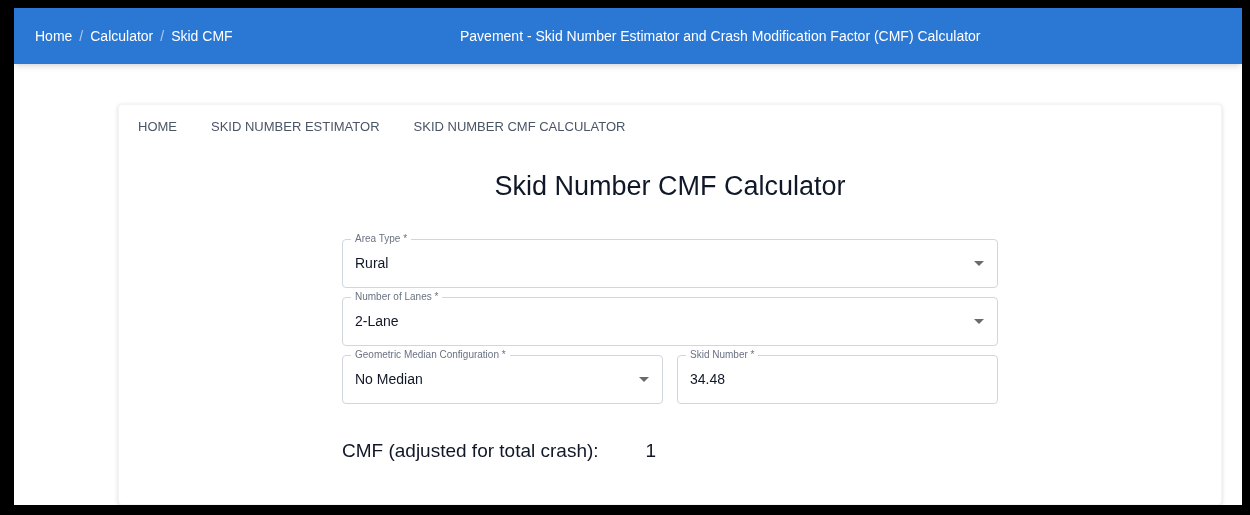 This screenshot has height=515, width=1250. I want to click on breadcrumb-link: Home, so click(54, 36).